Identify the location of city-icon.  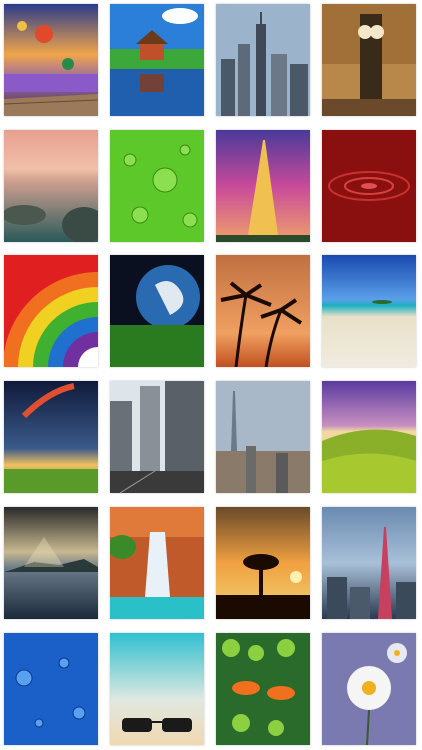
(263, 60).